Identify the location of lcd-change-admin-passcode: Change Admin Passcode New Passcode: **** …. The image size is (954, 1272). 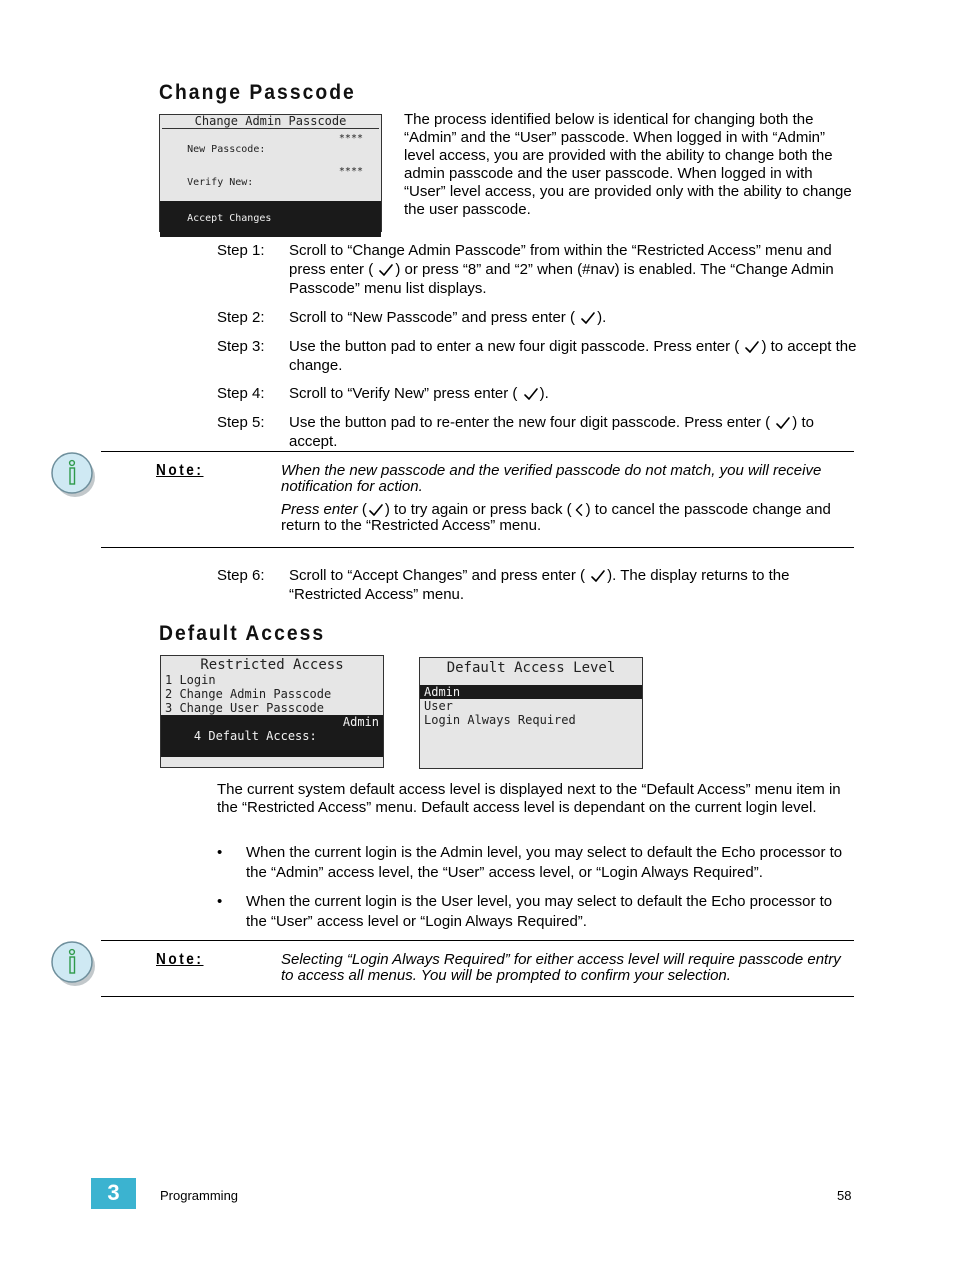
(270, 175).